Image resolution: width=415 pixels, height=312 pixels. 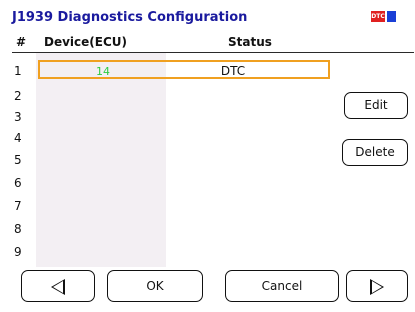 What do you see at coordinates (18, 117) in the screenshot?
I see `row-number: 3` at bounding box center [18, 117].